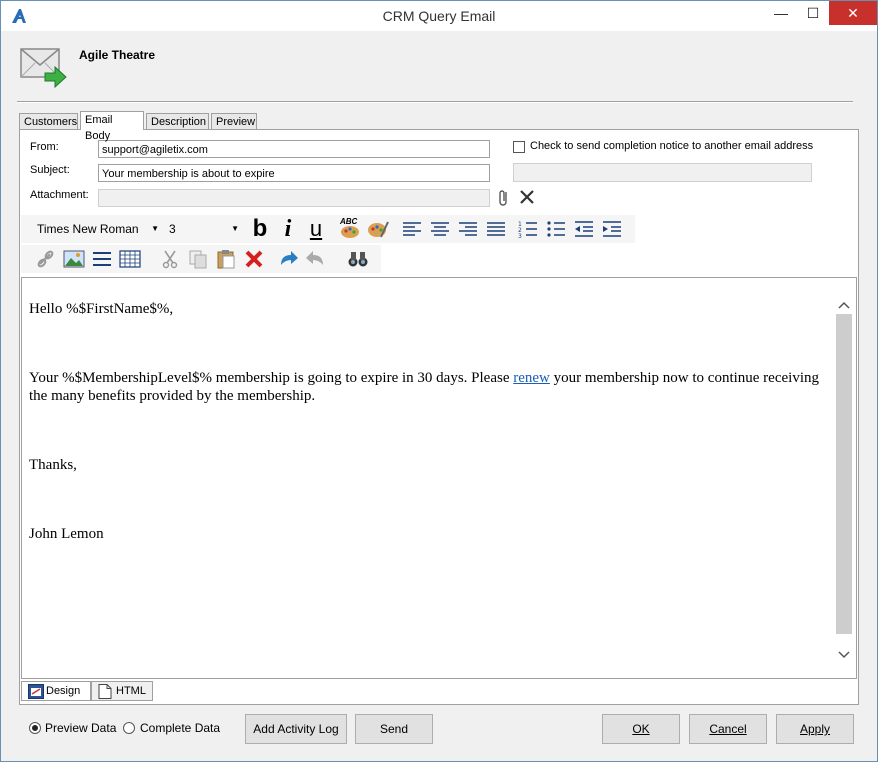  Describe the element at coordinates (294, 198) in the screenshot. I see `attachment-field` at that location.